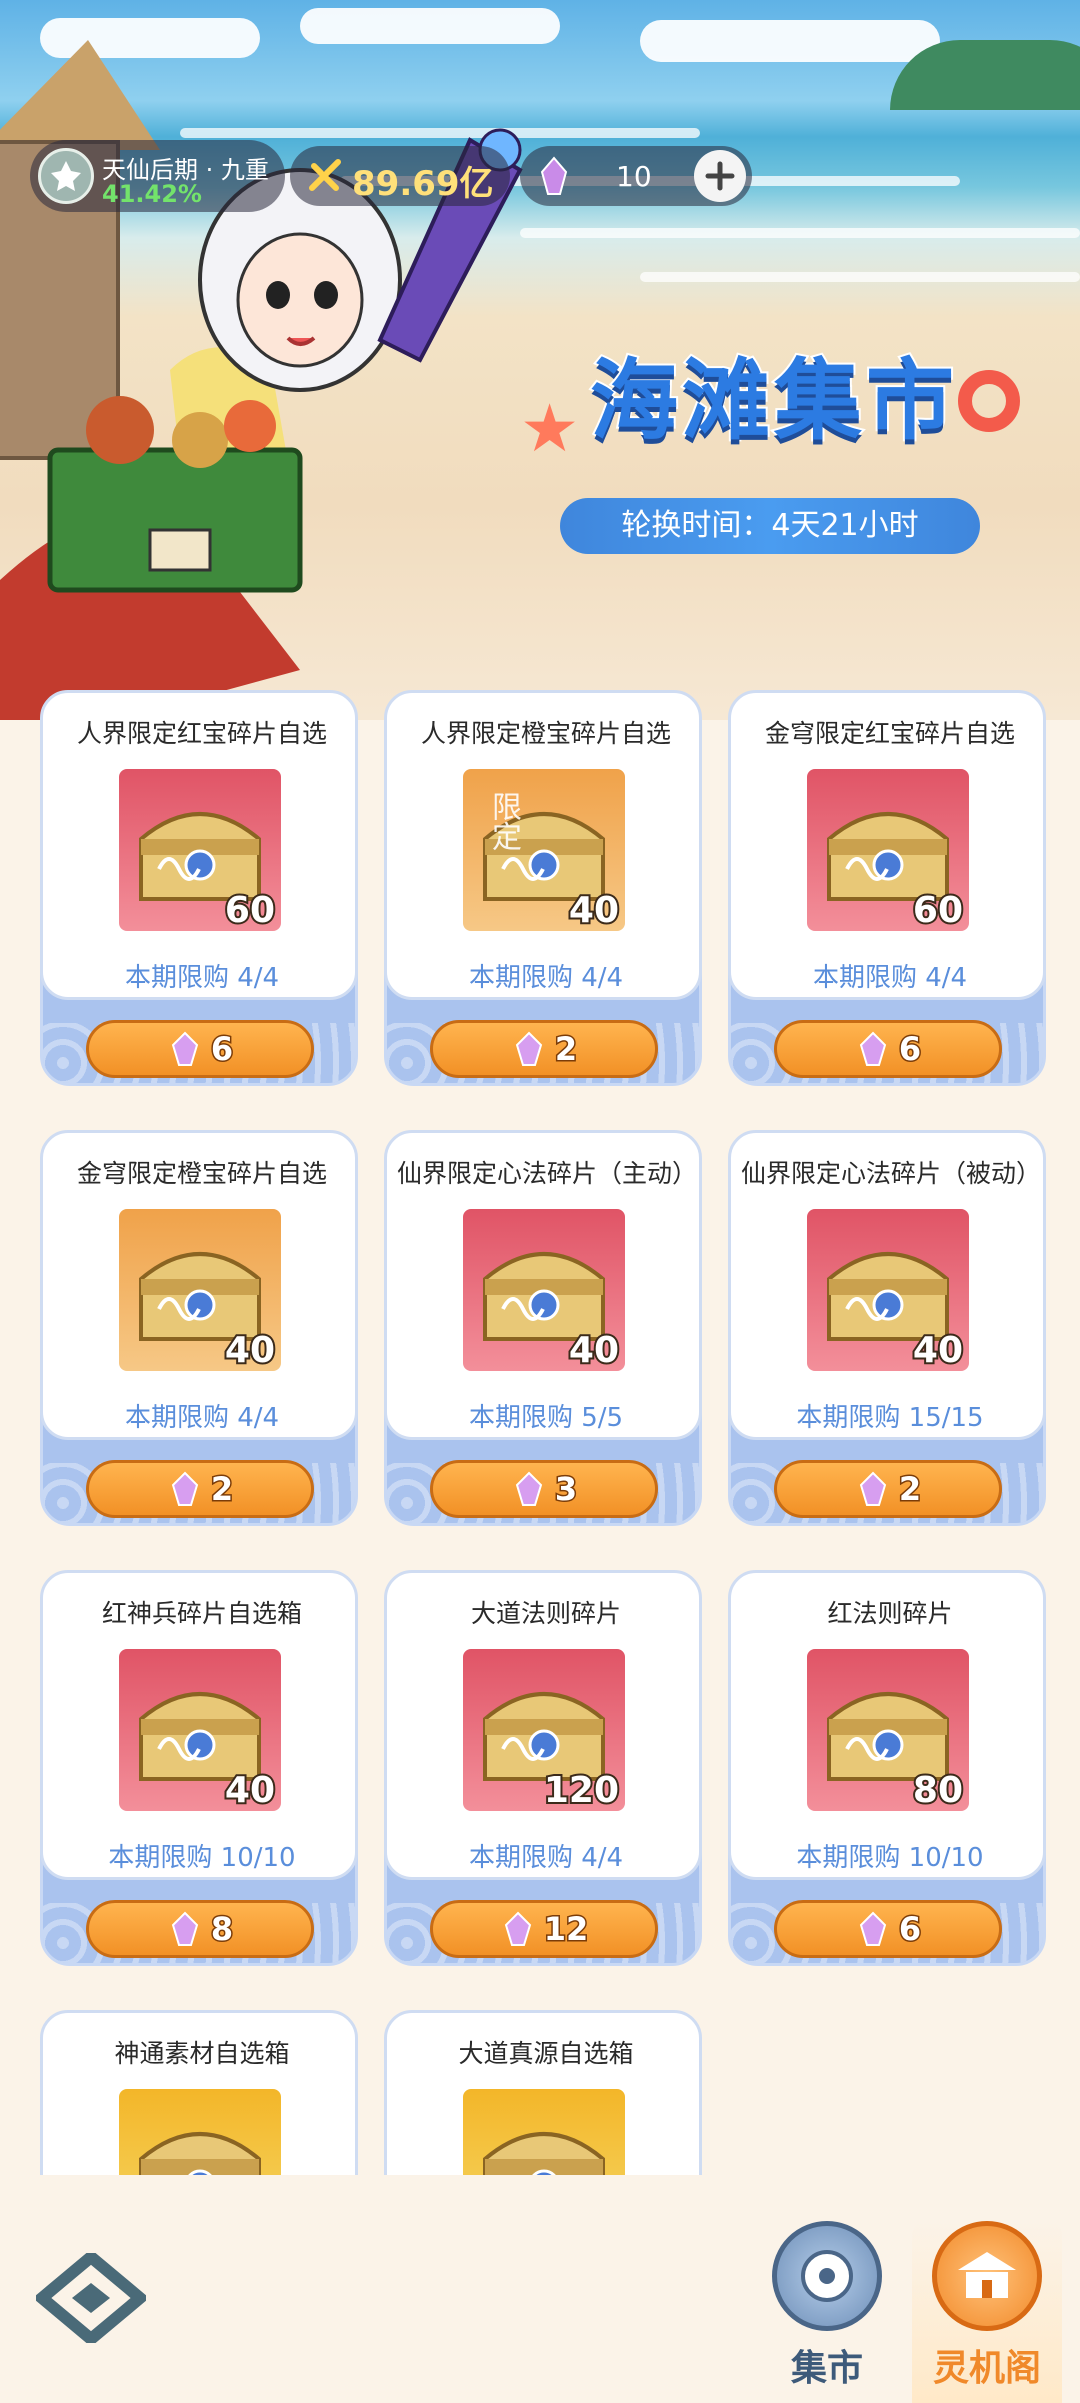  I want to click on rotation-timer: 轮换时间：4天21小时, so click(770, 526).